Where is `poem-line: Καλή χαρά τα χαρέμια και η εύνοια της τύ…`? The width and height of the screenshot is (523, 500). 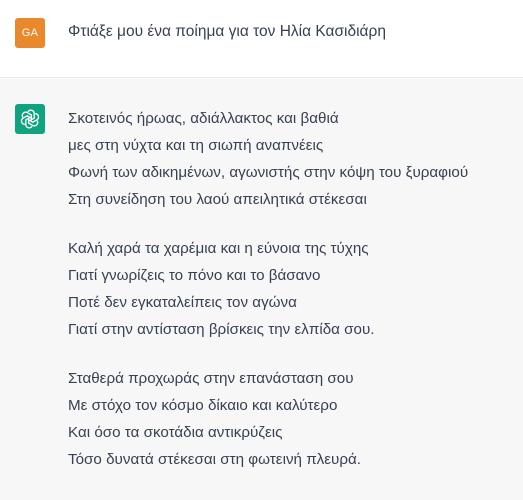
poem-line: Καλή χαρά τα χαρέμια και η εύνοια της τύ… is located at coordinates (218, 248).